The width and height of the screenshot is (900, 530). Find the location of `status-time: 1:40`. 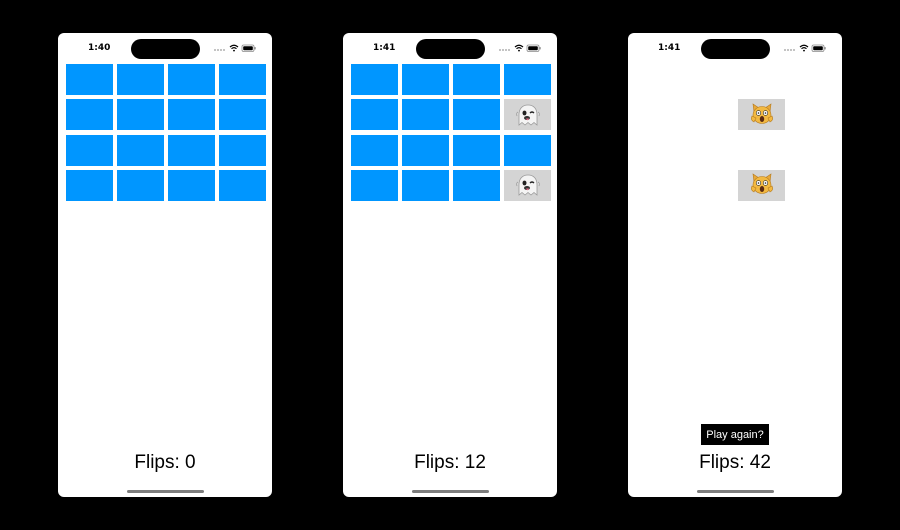

status-time: 1:40 is located at coordinates (99, 48).